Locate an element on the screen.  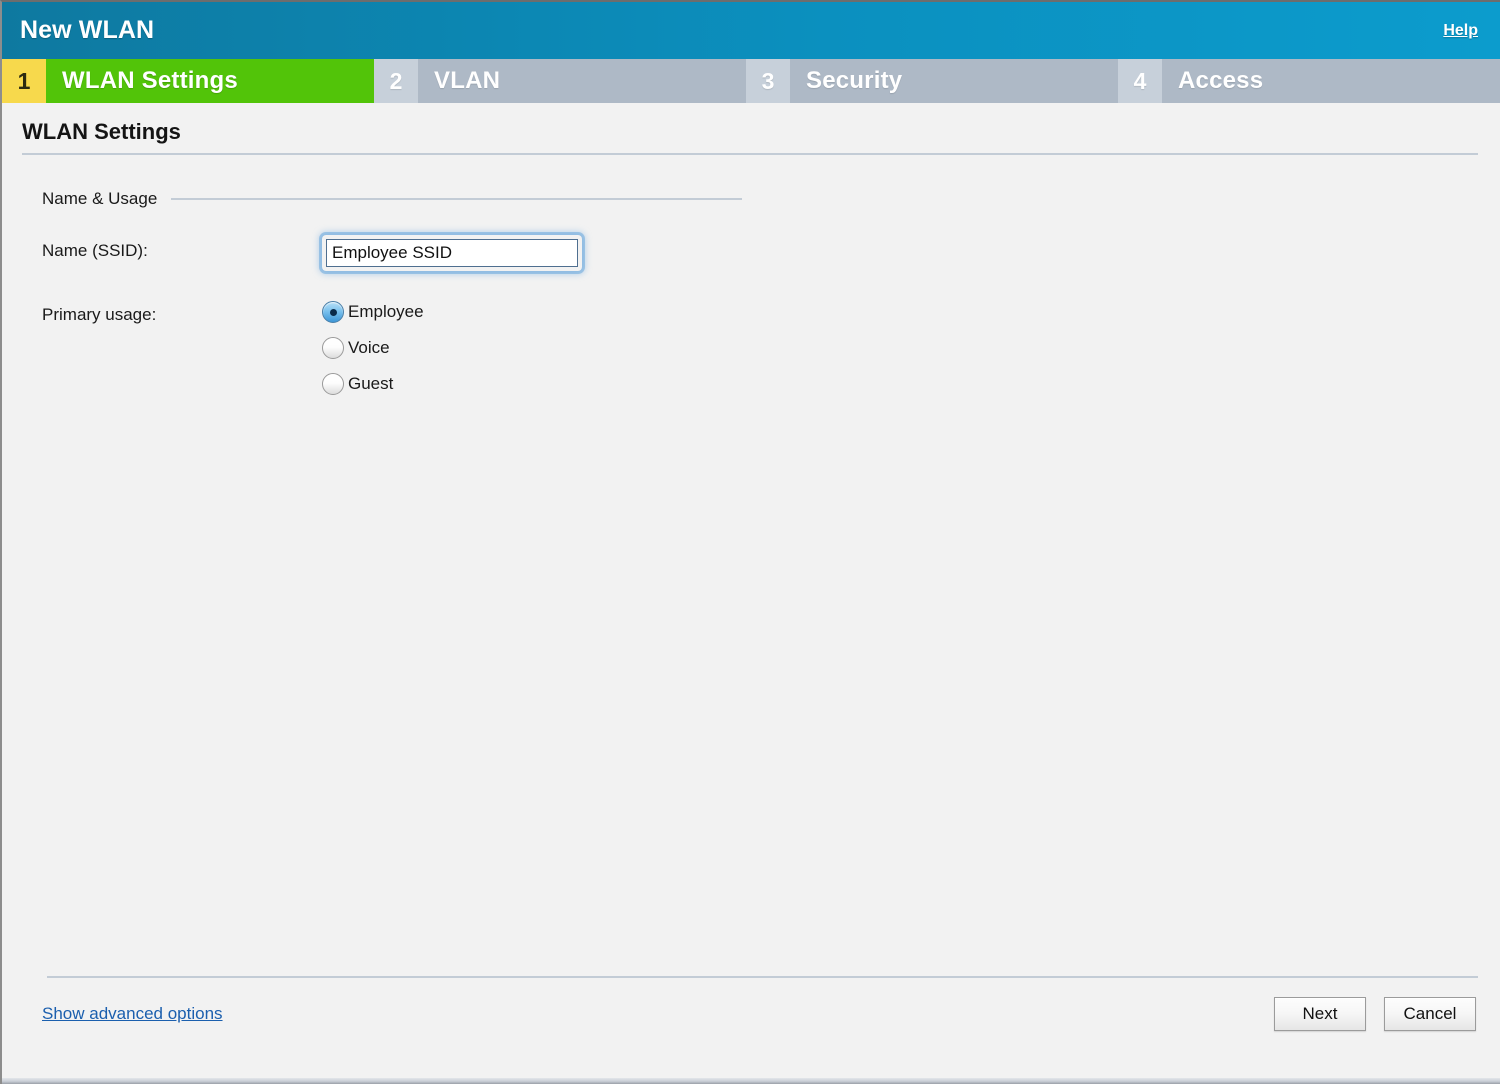
step-number-2: 2 is located at coordinates (396, 81).